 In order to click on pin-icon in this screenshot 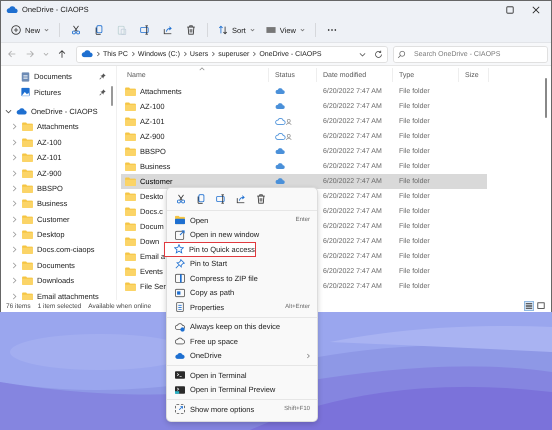, I will do `click(180, 263)`.